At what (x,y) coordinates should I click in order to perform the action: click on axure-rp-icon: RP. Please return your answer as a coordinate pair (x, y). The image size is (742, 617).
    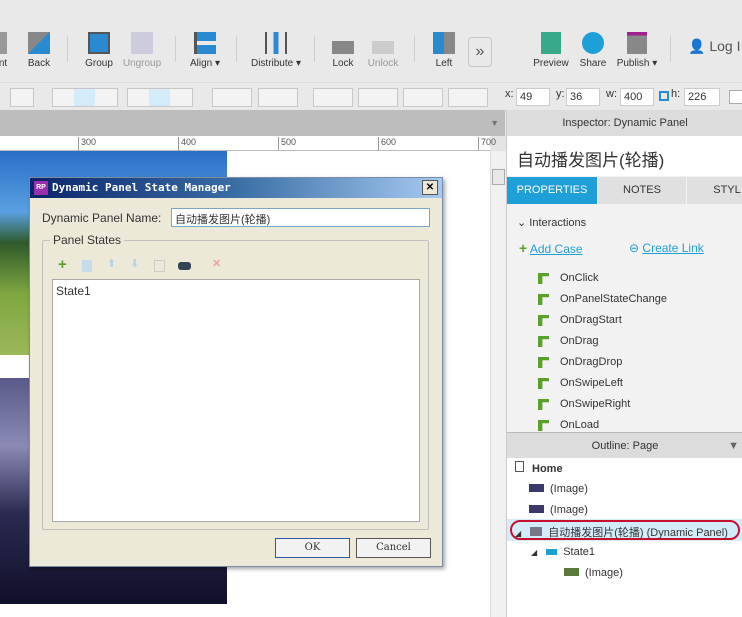
    Looking at the image, I should click on (41, 188).